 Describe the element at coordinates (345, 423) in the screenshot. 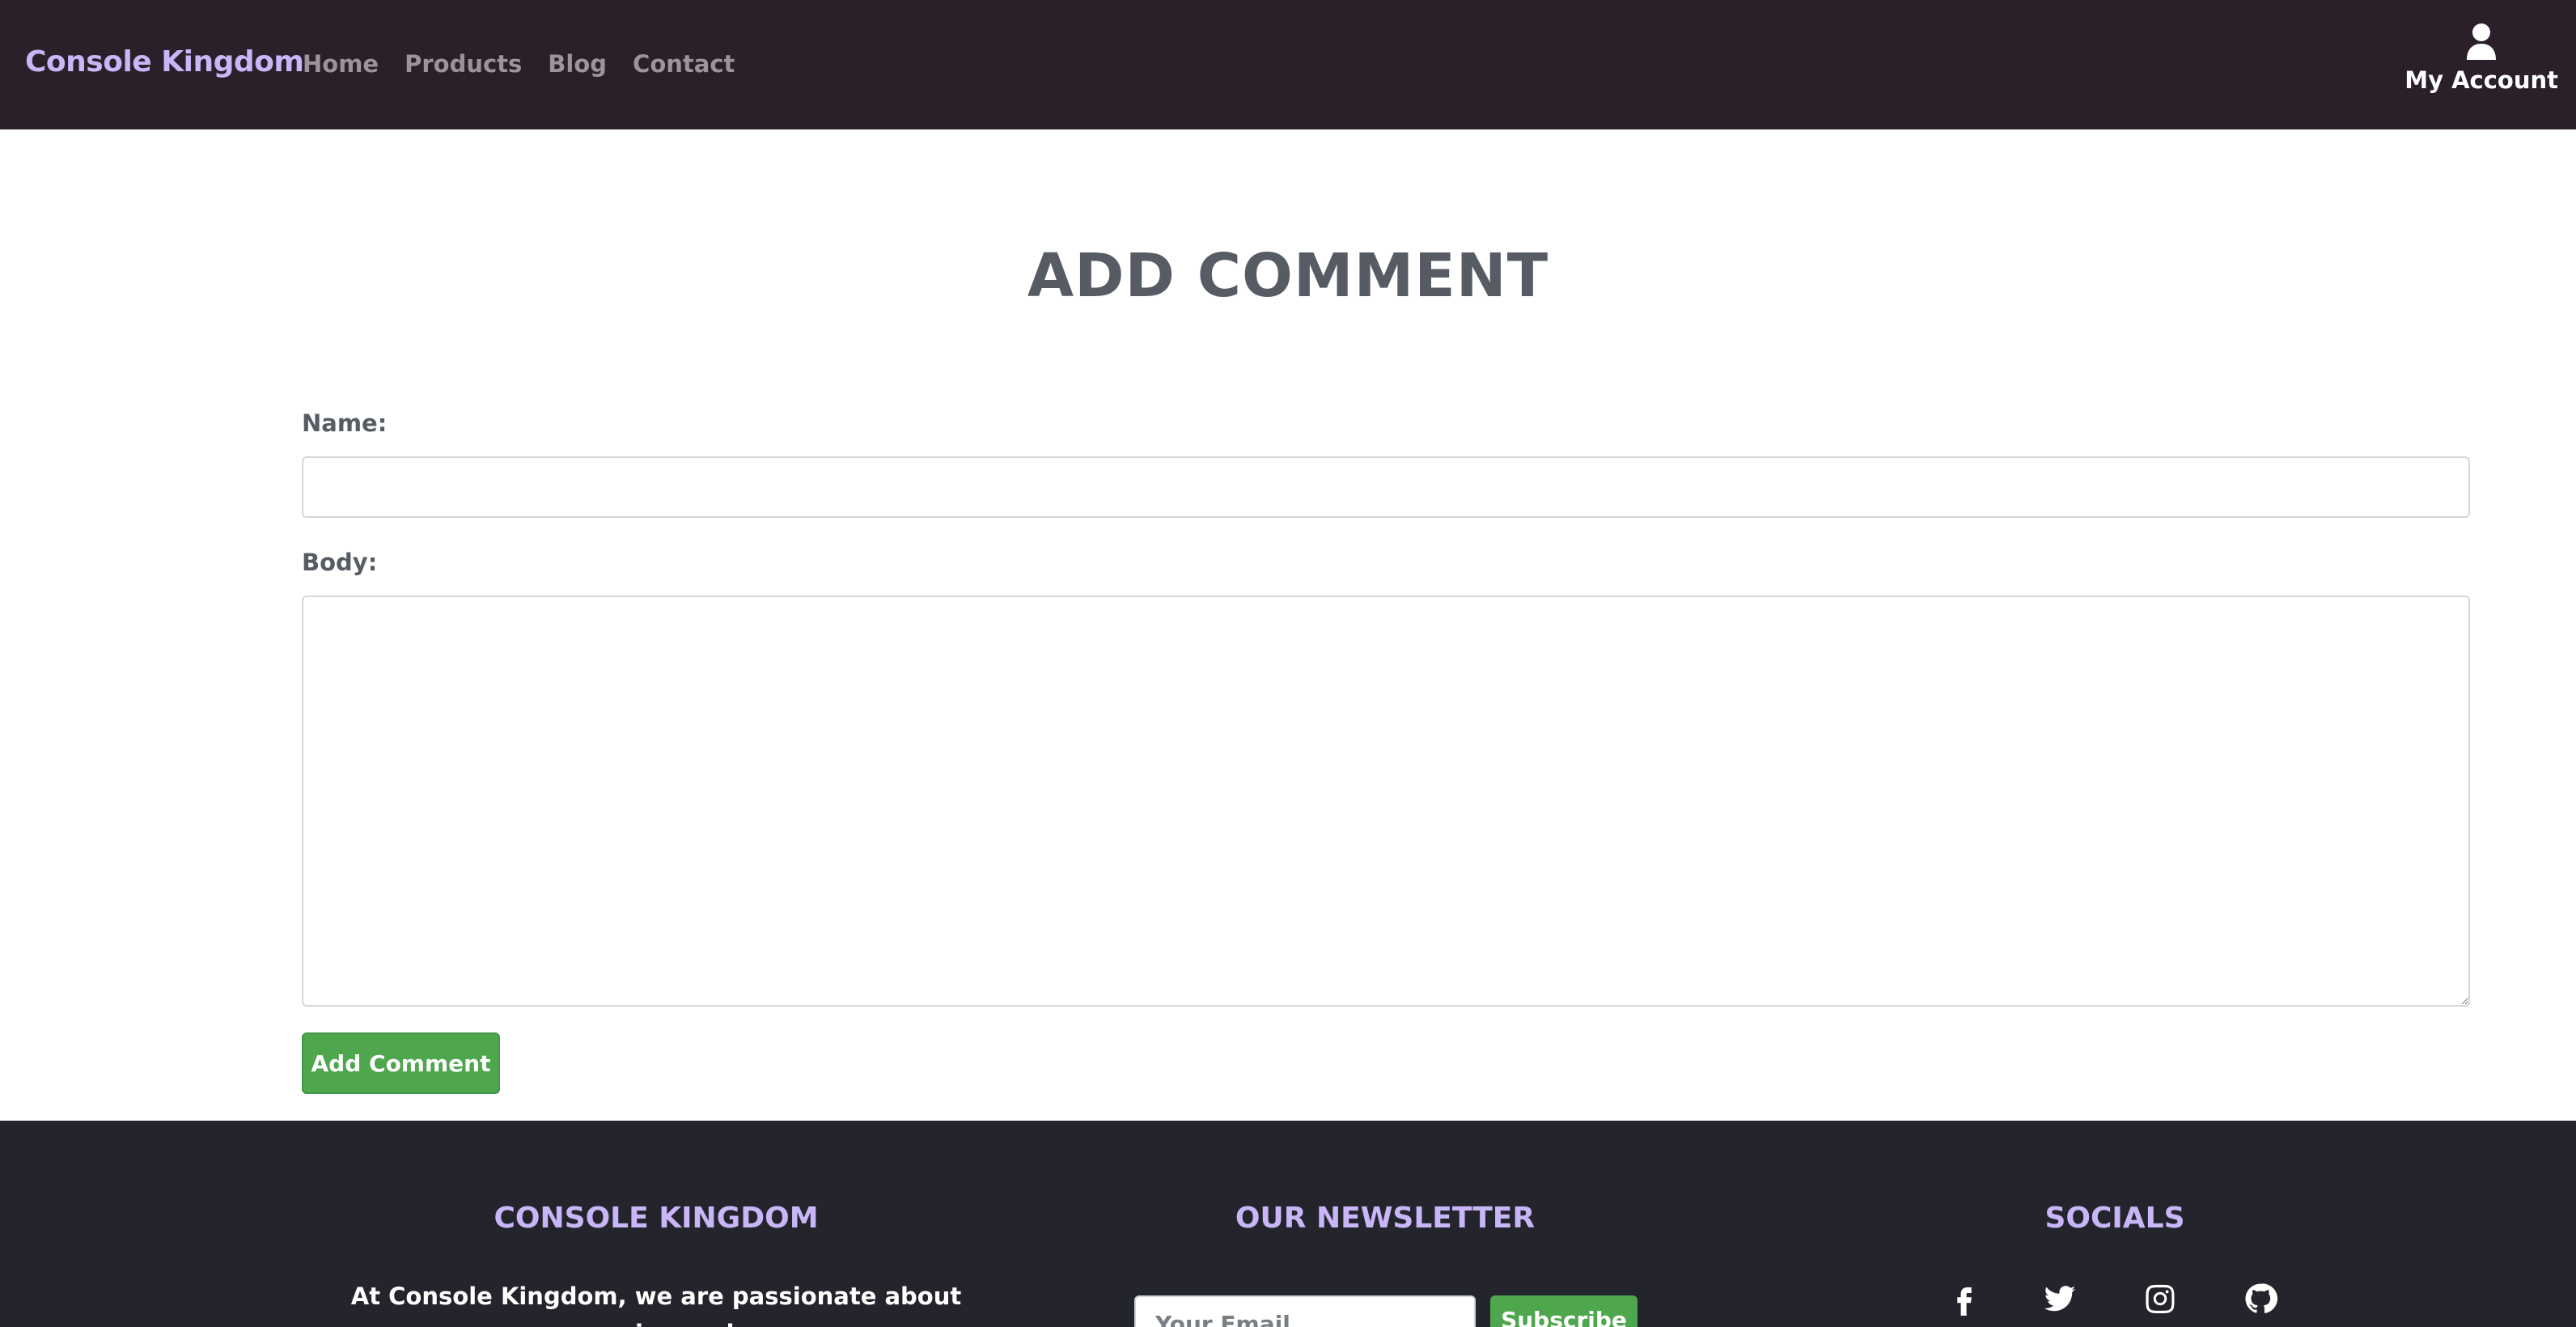

I see `name-label: Name:` at that location.